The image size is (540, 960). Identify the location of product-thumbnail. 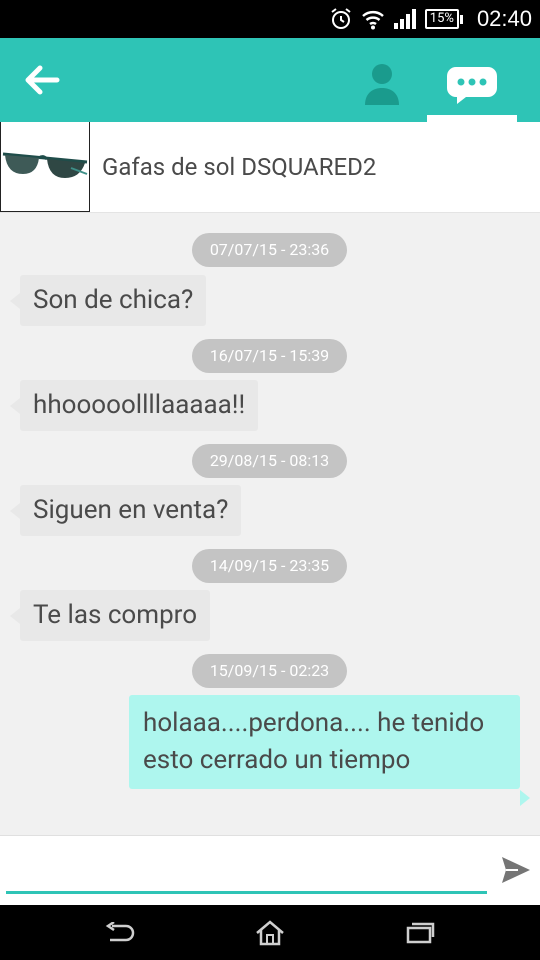
(45, 167).